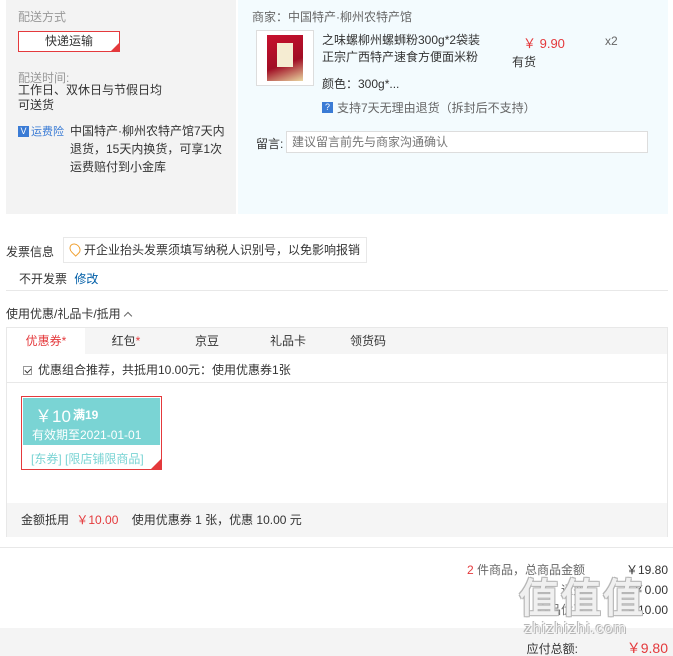 This screenshot has width=673, height=656. I want to click on tab-coupon: 优惠券*, so click(46, 341).